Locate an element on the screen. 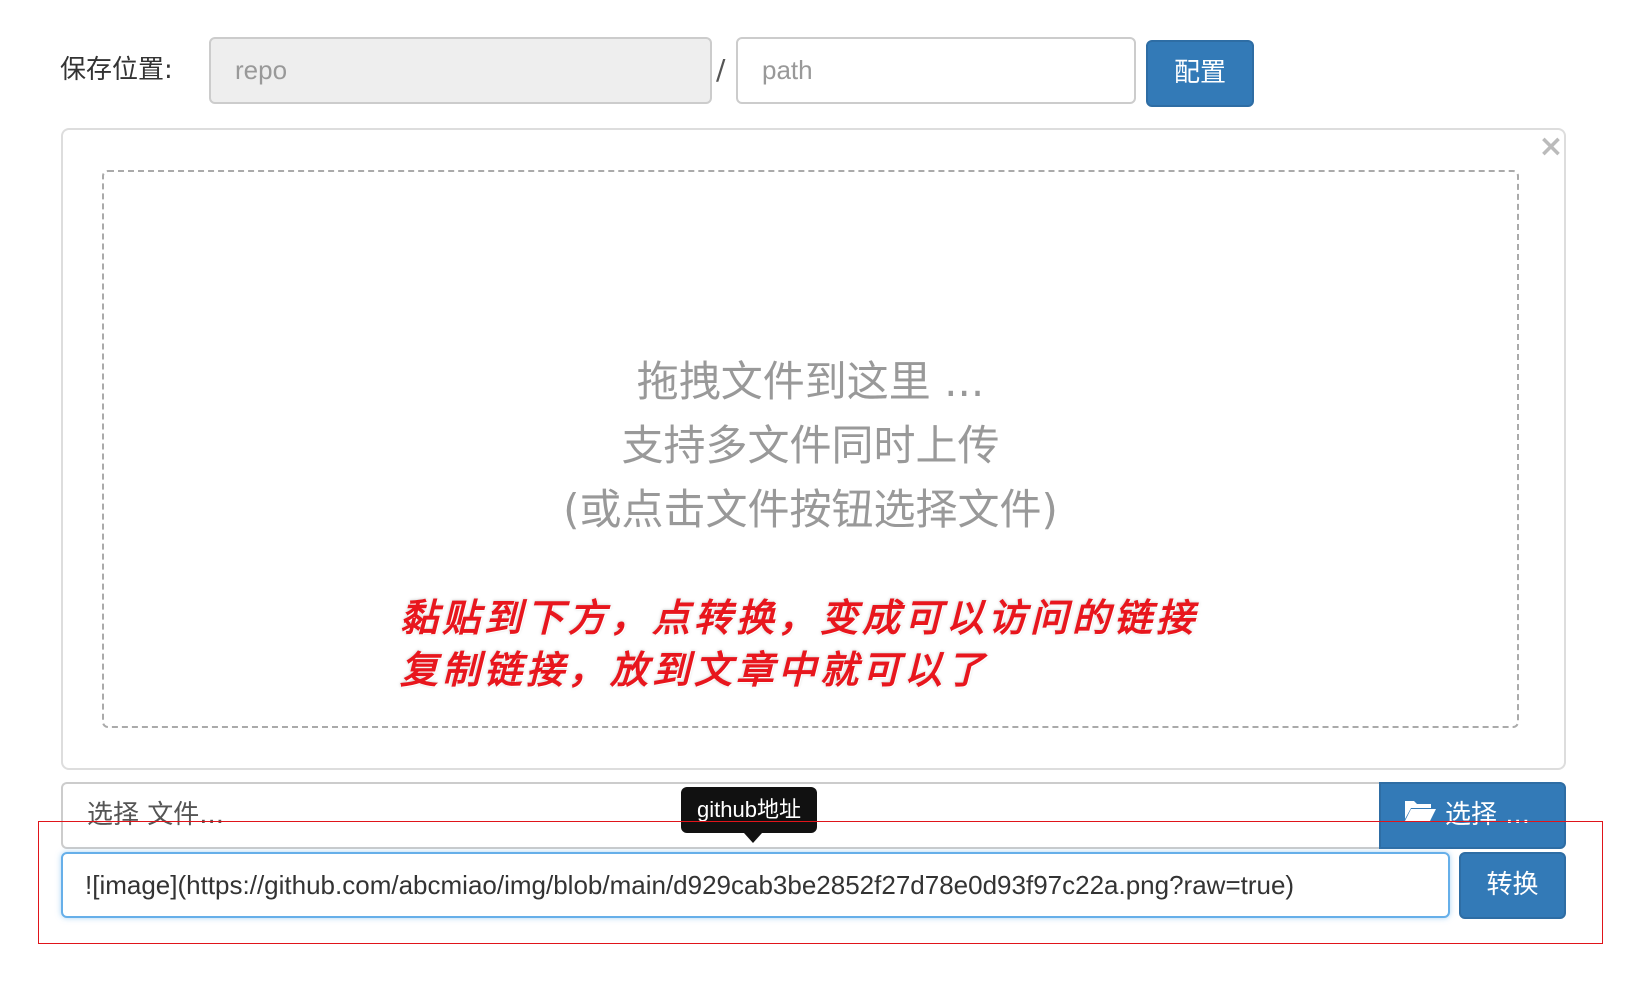 The image size is (1628, 990). close-icon: × is located at coordinates (1551, 147).